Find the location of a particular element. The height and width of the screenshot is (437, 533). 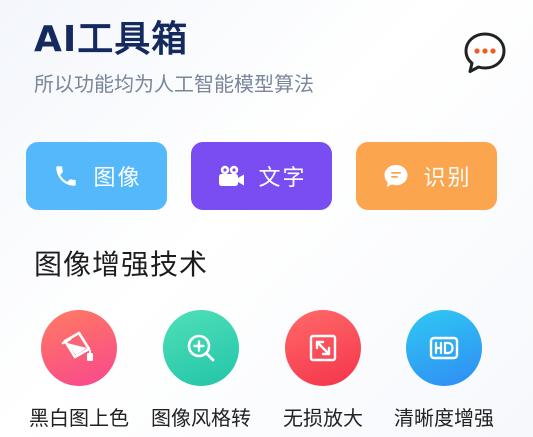

tool-hd-label: 清晰度增强 is located at coordinates (444, 418).